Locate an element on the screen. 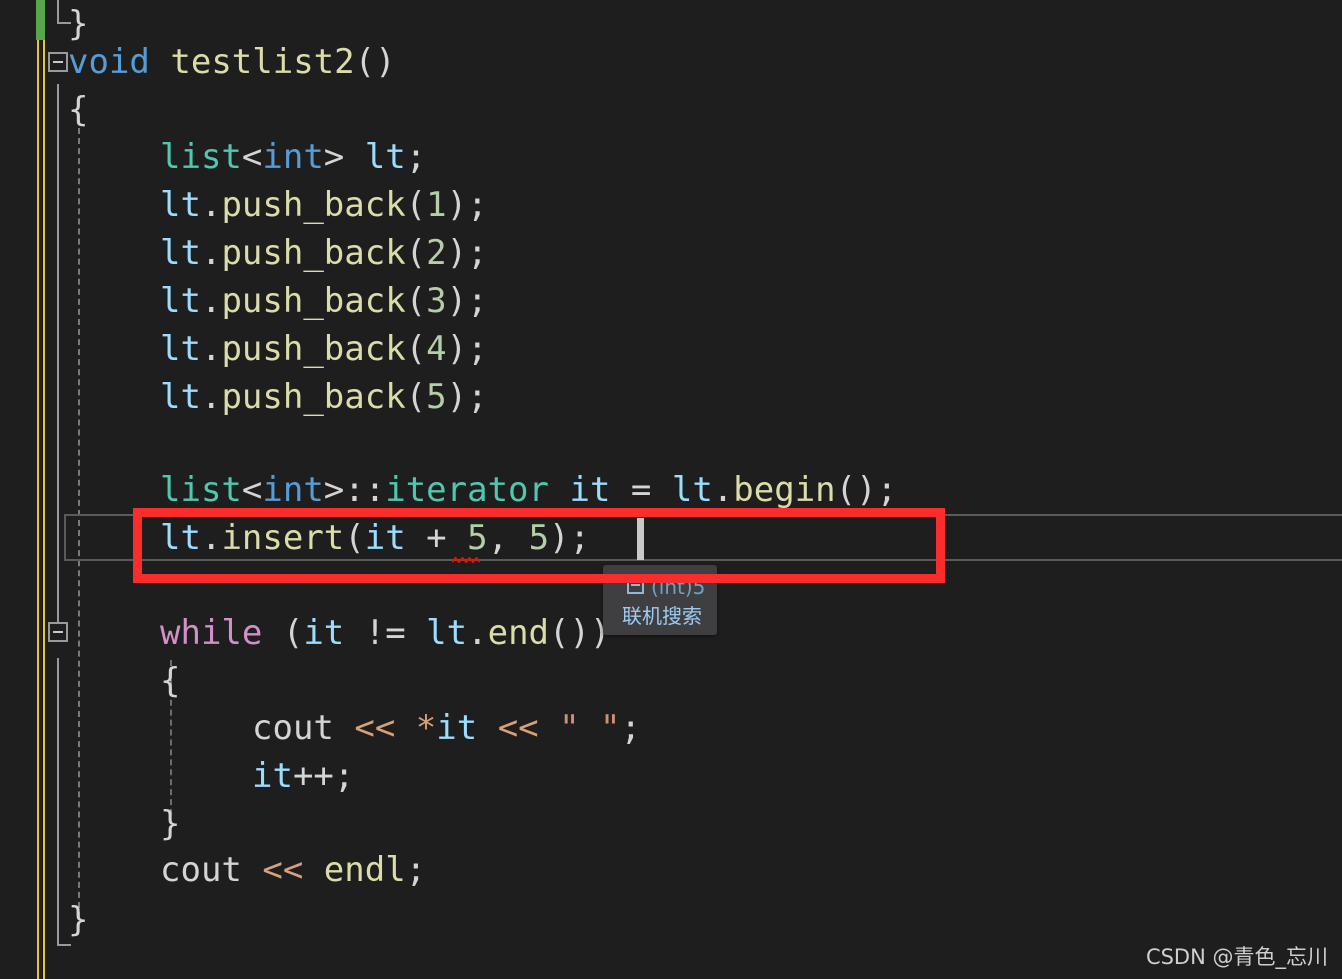 The width and height of the screenshot is (1342, 979). code-token: * is located at coordinates (426, 728).